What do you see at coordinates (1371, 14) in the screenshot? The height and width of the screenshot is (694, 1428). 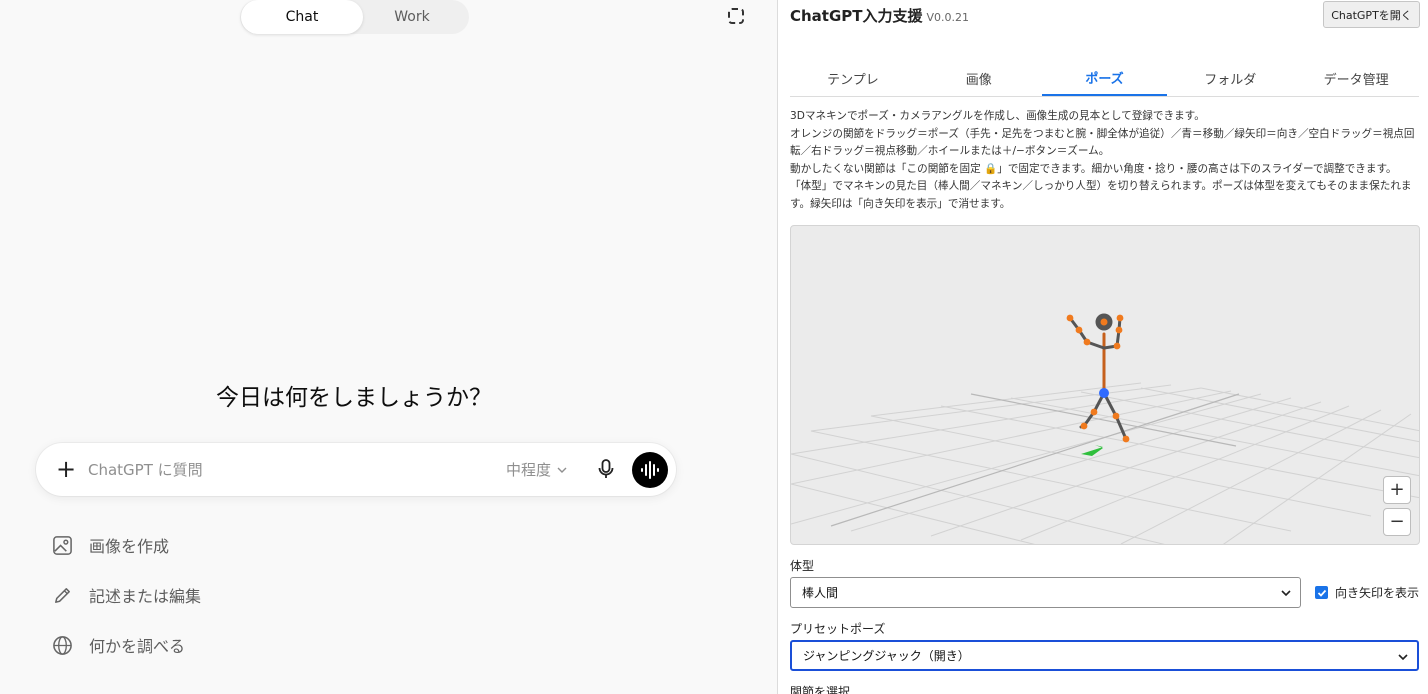 I see `open-chatgpt-button: ChatGPTを開く` at bounding box center [1371, 14].